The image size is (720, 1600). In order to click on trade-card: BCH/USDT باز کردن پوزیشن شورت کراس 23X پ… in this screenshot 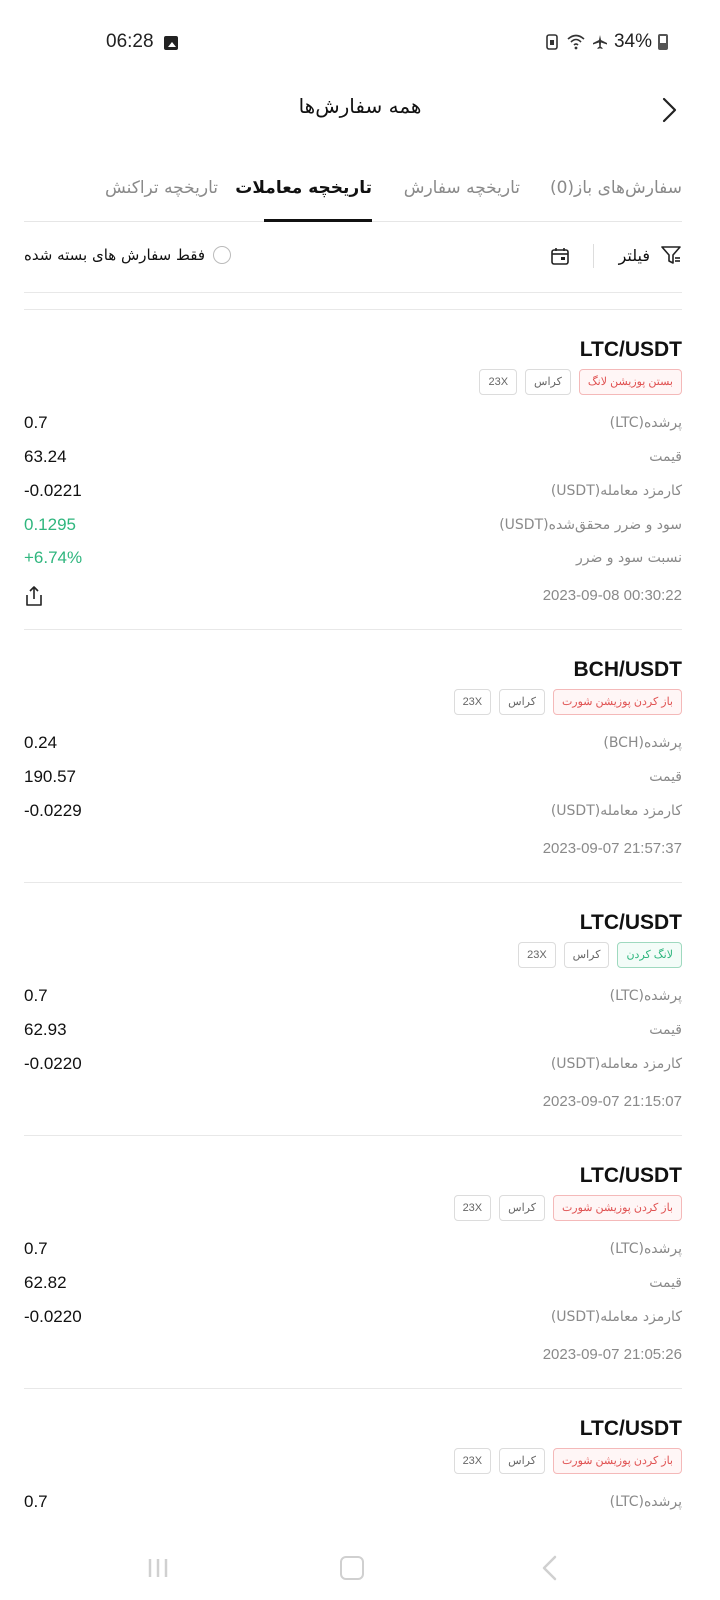, I will do `click(353, 768)`.